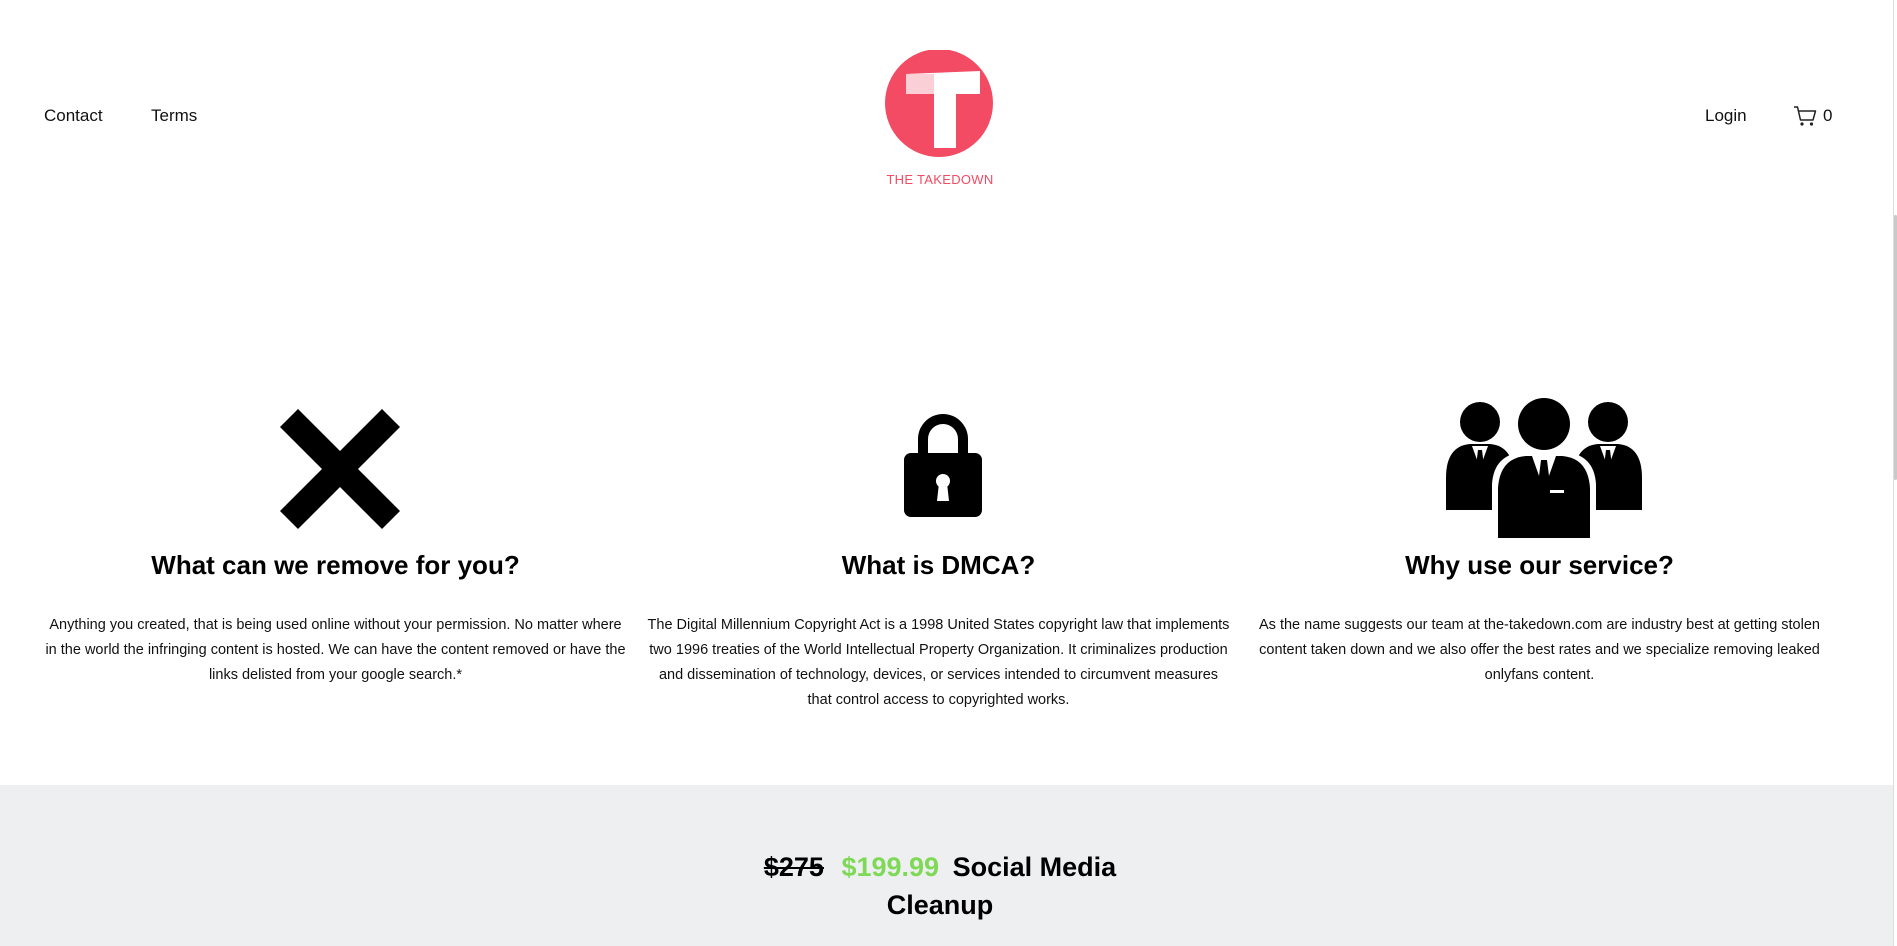 This screenshot has height=946, width=1897. Describe the element at coordinates (942, 465) in the screenshot. I see `lock-icon` at that location.